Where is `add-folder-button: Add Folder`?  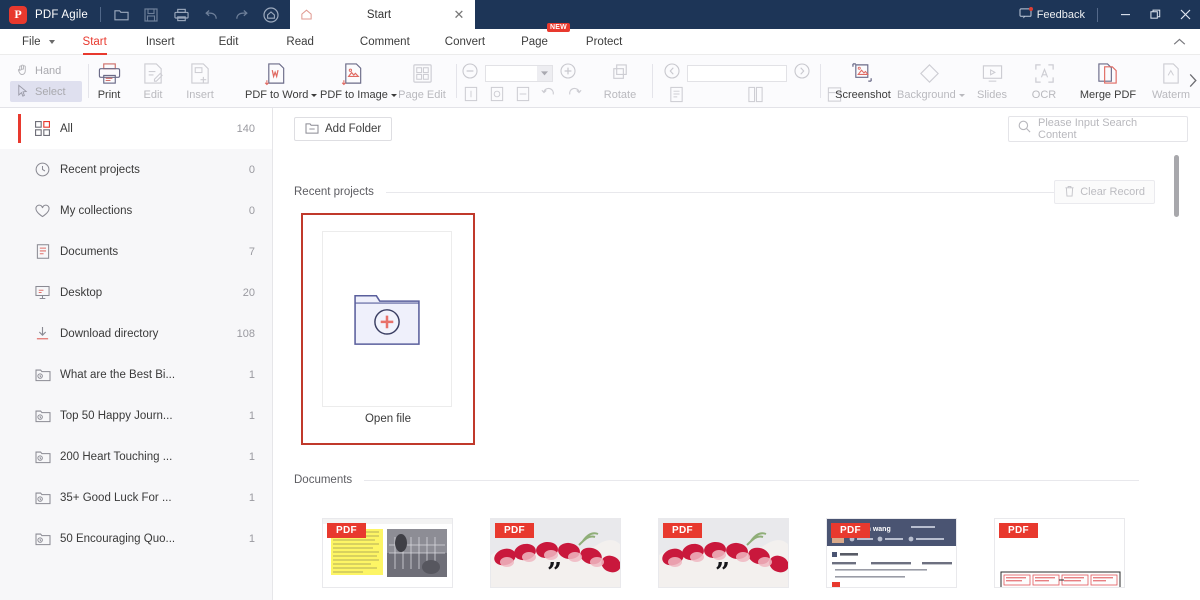
add-folder-button: Add Folder is located at coordinates (343, 129).